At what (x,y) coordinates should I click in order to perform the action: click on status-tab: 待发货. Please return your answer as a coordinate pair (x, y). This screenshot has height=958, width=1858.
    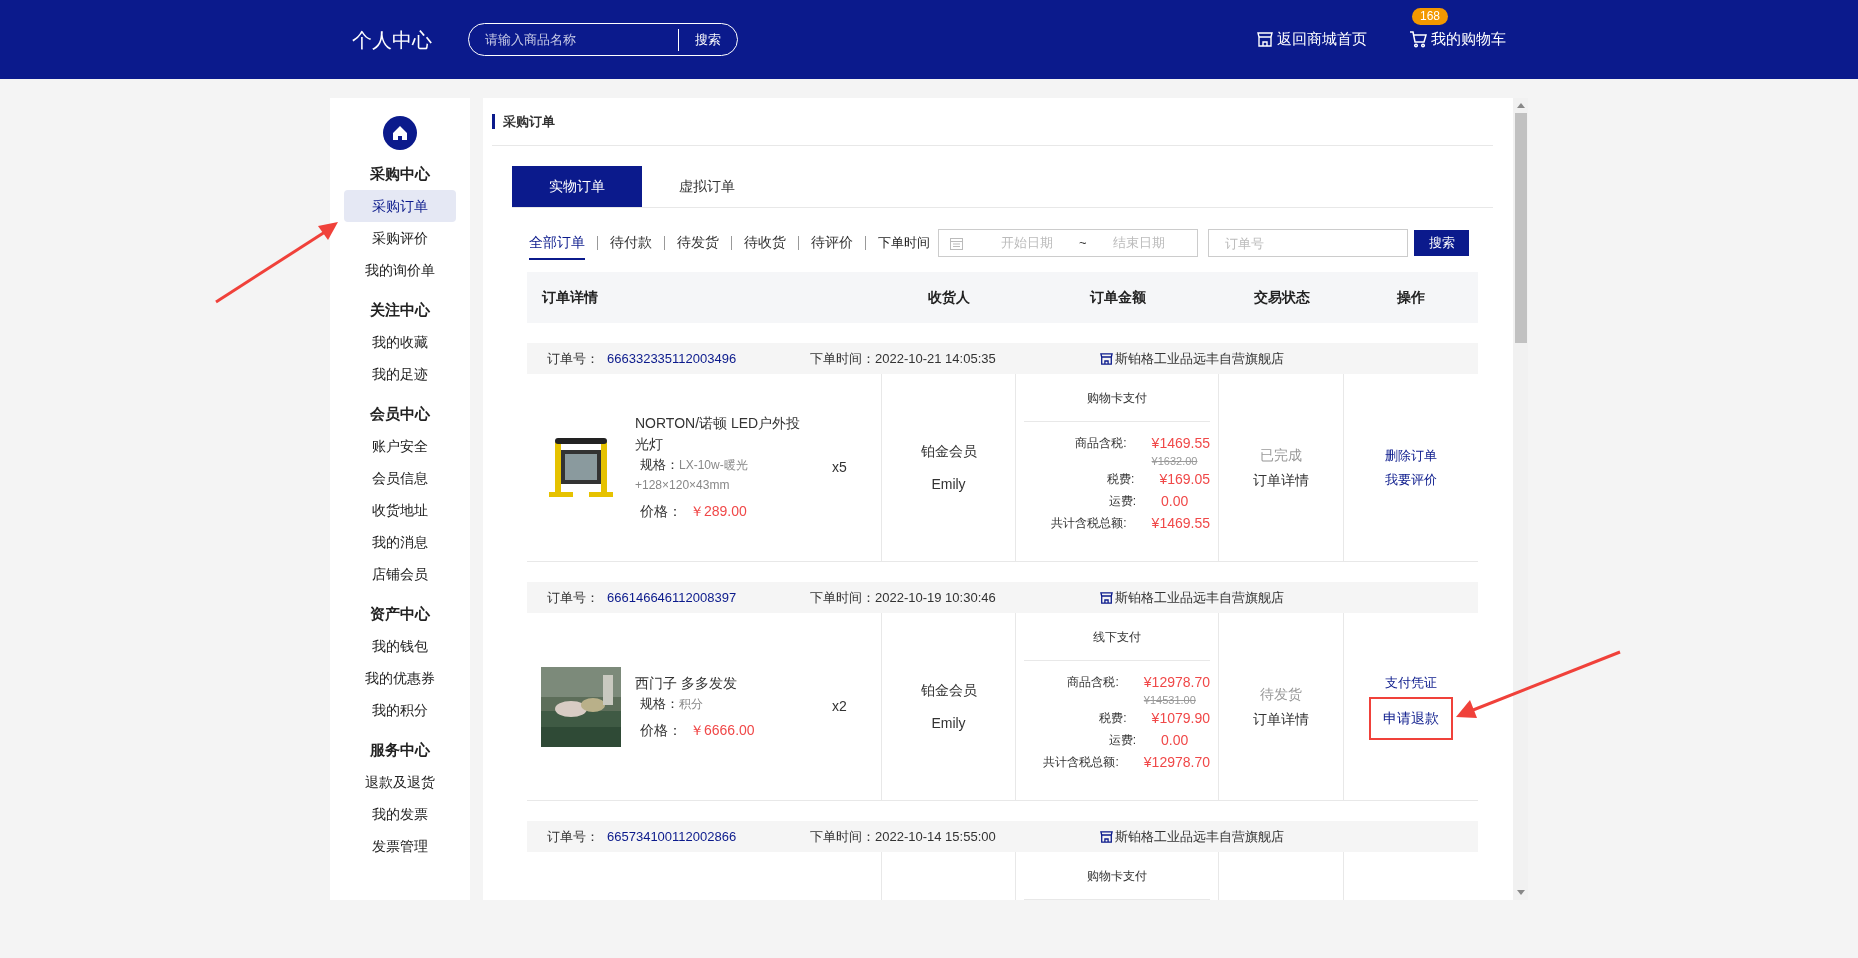
    Looking at the image, I should click on (698, 243).